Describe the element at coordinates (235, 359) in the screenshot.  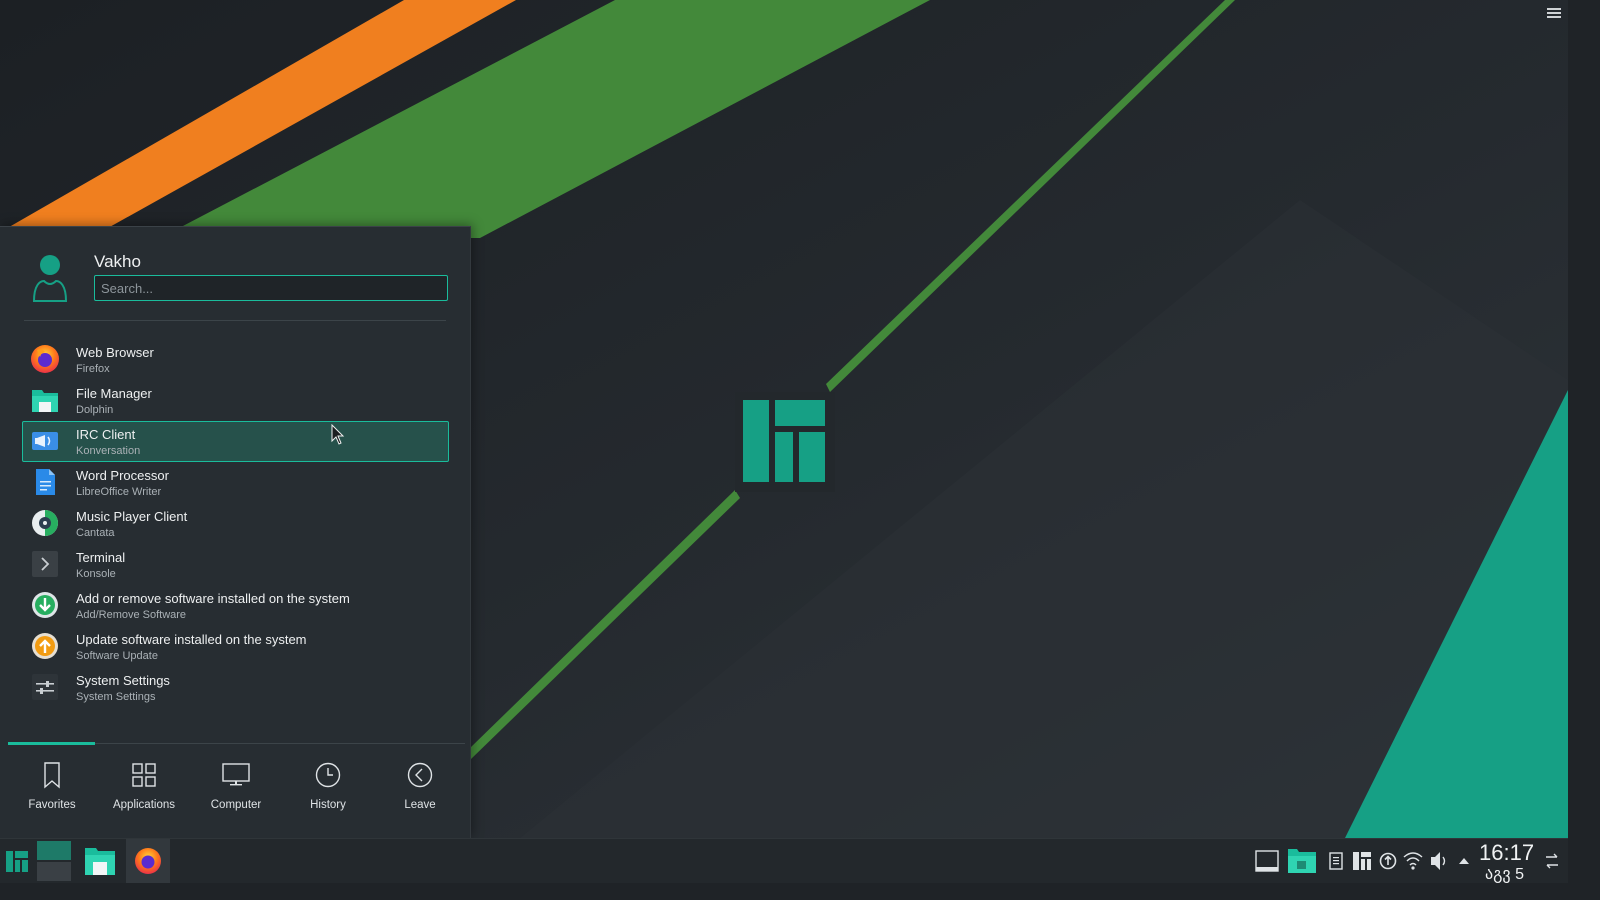
I see `list-item: Web Browser Firefox` at that location.